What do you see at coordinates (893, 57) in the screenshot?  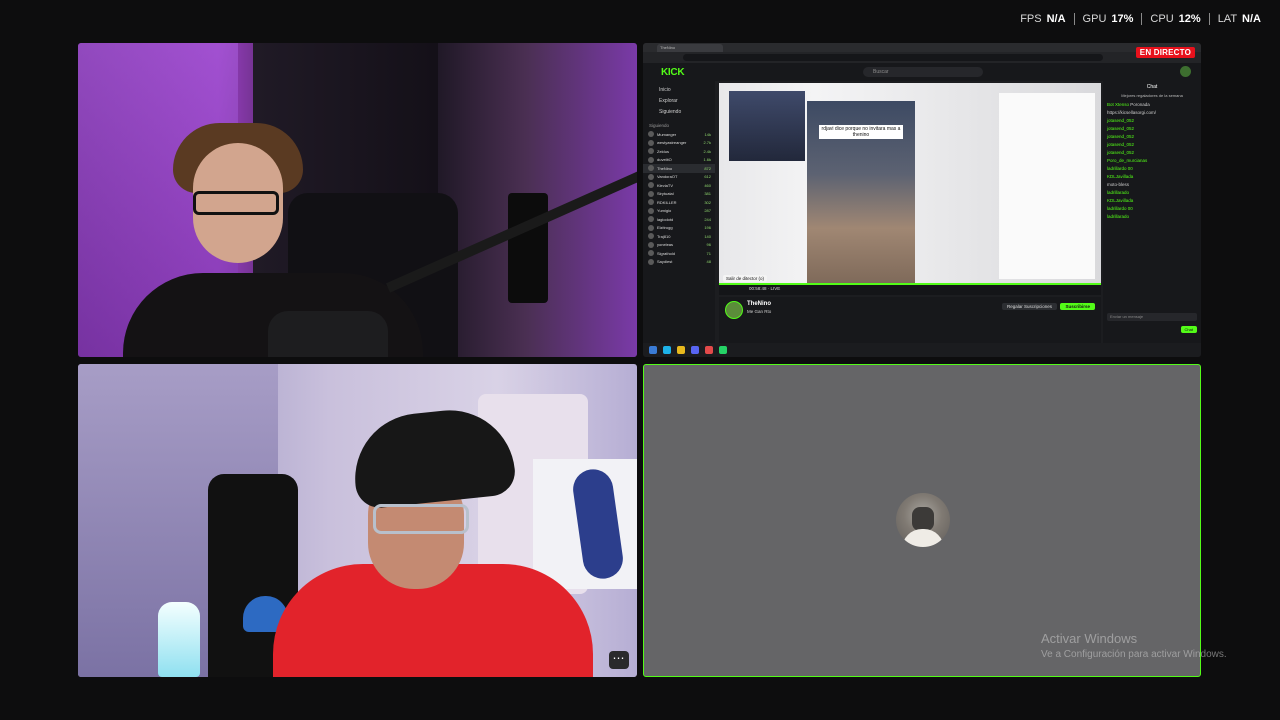 I see `address-input` at bounding box center [893, 57].